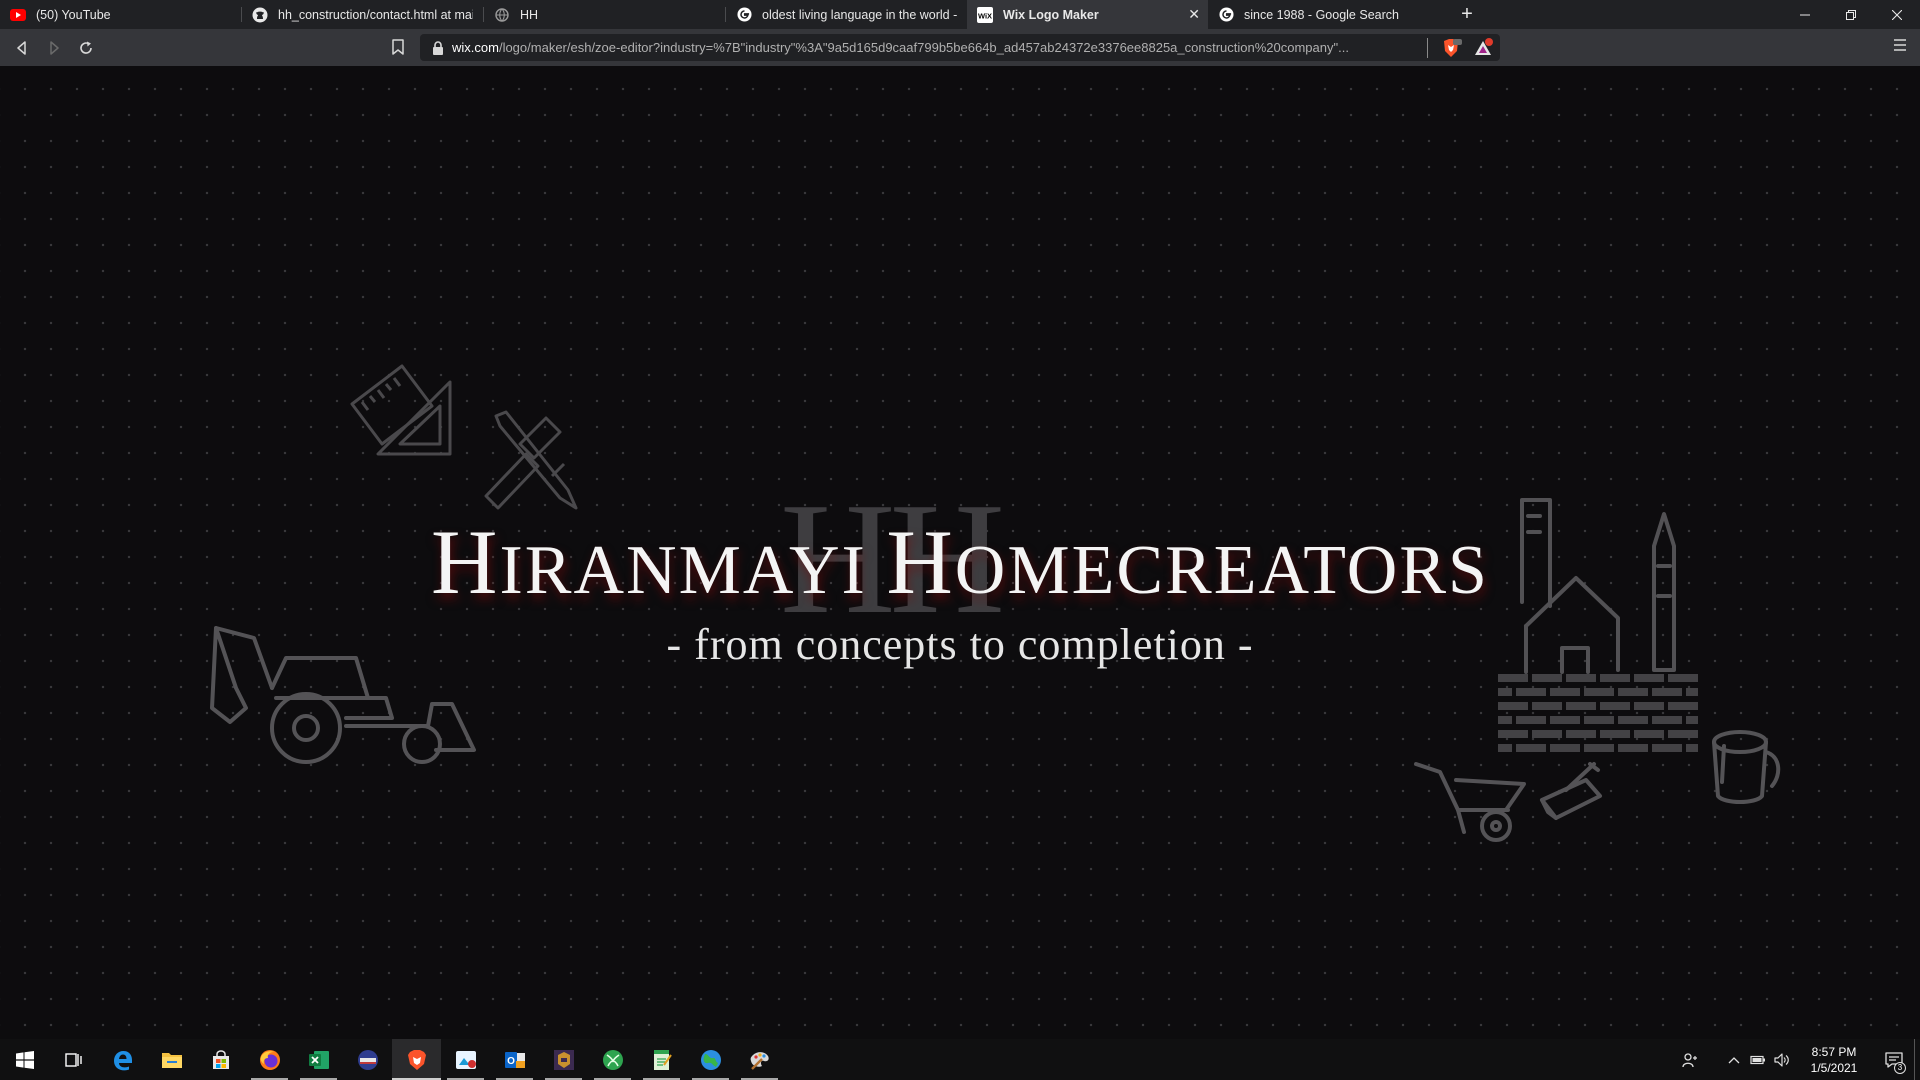  I want to click on show-desktop-button, so click(1917, 1059).